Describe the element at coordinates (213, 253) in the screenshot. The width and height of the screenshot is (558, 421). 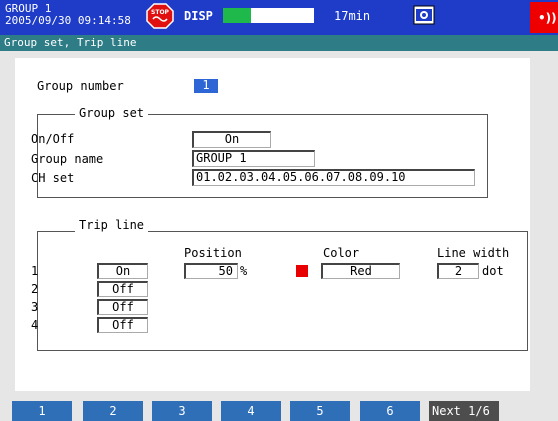
I see `position-header: Position` at that location.